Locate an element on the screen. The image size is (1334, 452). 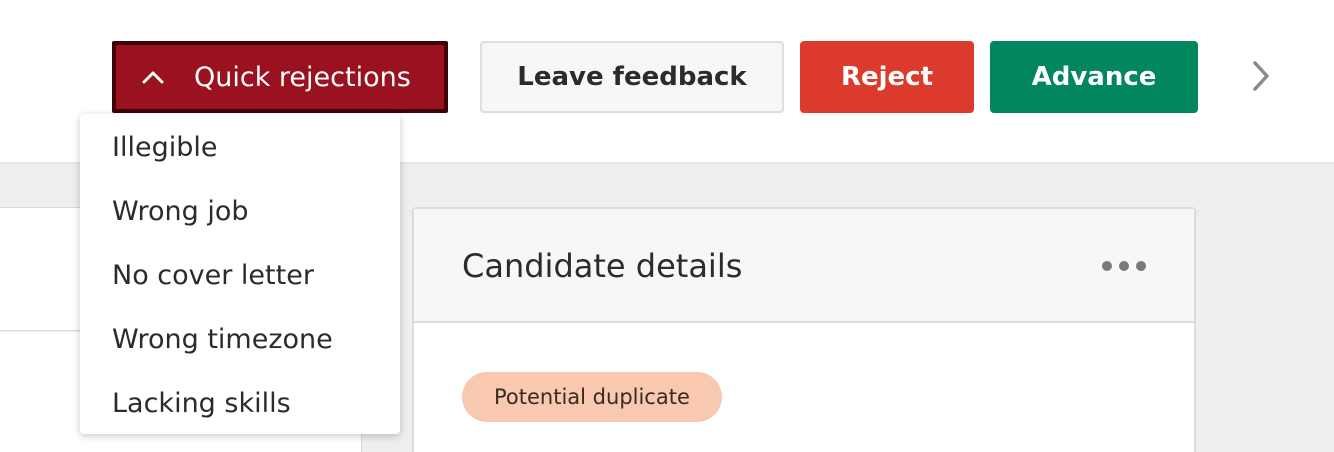
menu-item-wrong-timezone: Wrong timezone is located at coordinates (240, 339).